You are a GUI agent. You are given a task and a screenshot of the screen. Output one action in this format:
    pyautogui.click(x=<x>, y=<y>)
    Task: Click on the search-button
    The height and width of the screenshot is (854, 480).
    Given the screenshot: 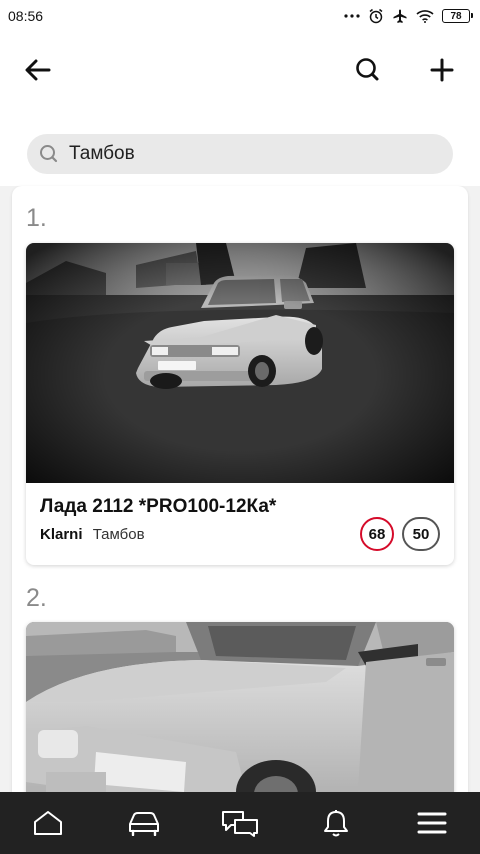 What is the action you would take?
    pyautogui.click(x=368, y=70)
    